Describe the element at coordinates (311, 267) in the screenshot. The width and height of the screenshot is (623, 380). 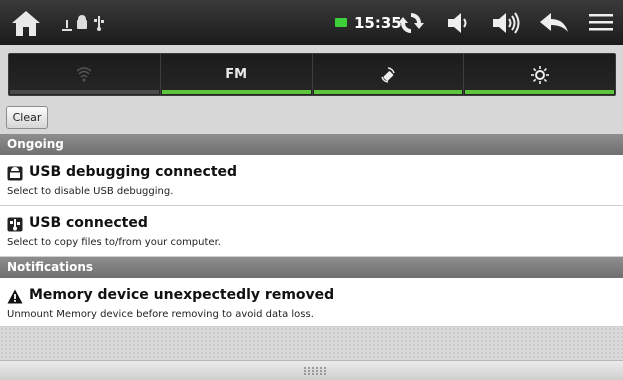
I see `section-header-notifications: Notifications` at that location.